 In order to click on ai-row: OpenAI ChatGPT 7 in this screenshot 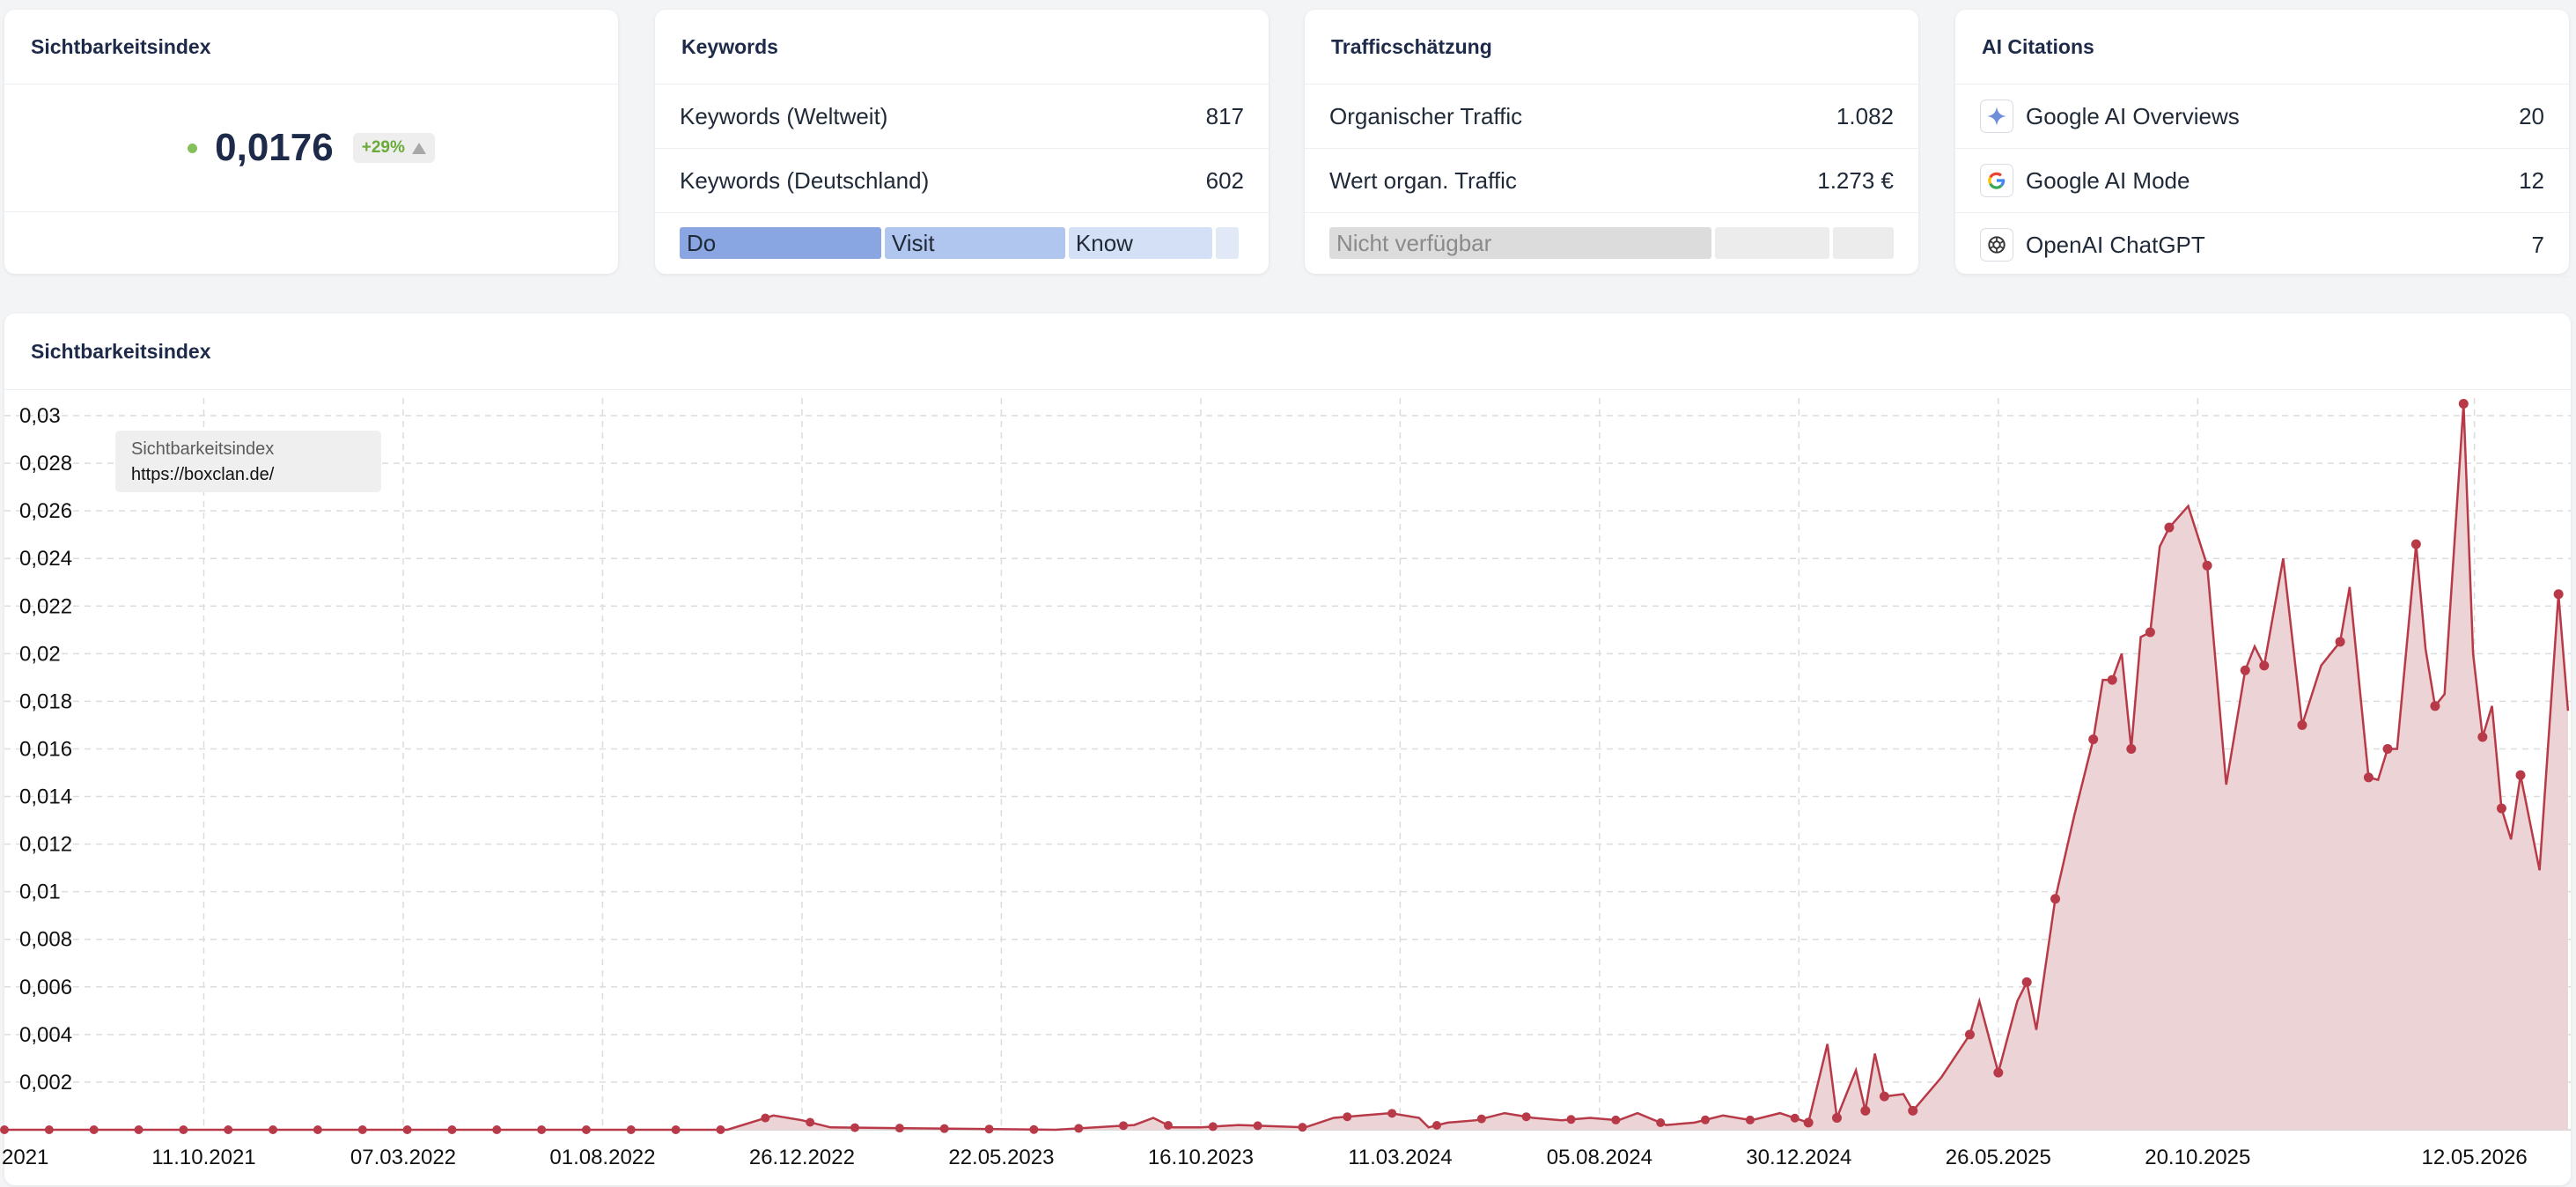, I will do `click(2262, 245)`.